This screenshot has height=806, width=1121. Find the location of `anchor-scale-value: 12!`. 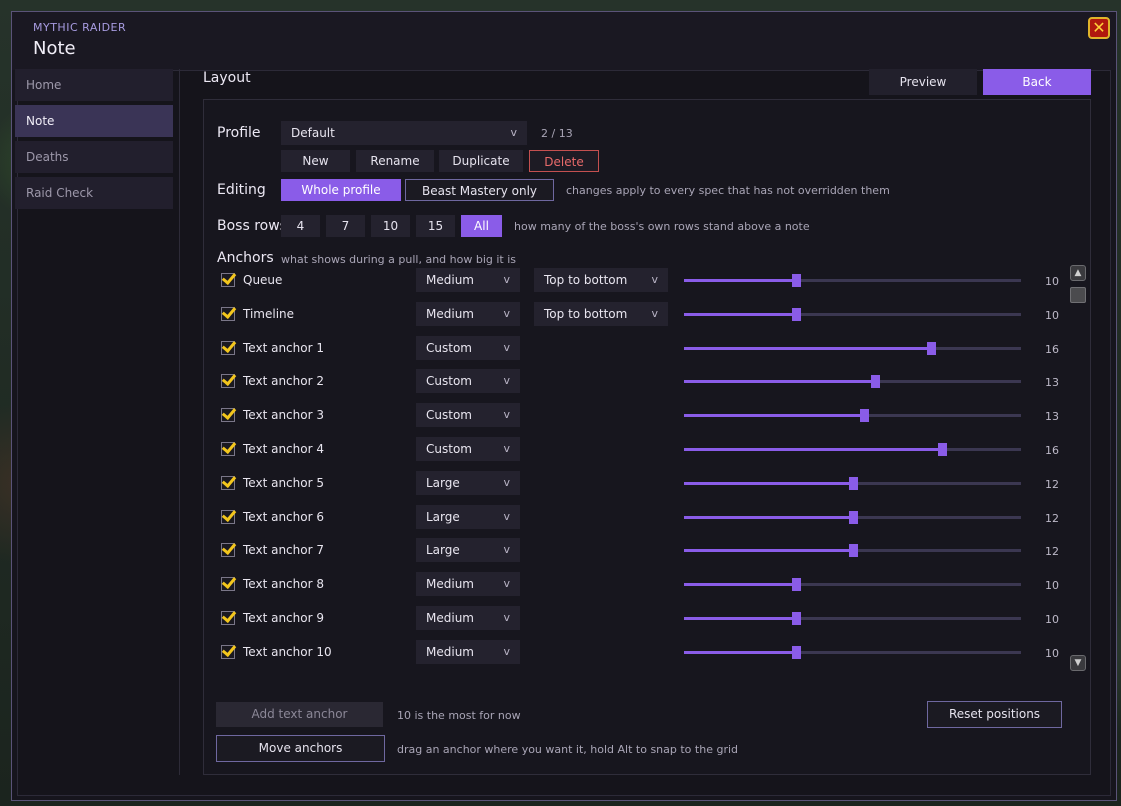

anchor-scale-value: 12! is located at coordinates (1052, 551).